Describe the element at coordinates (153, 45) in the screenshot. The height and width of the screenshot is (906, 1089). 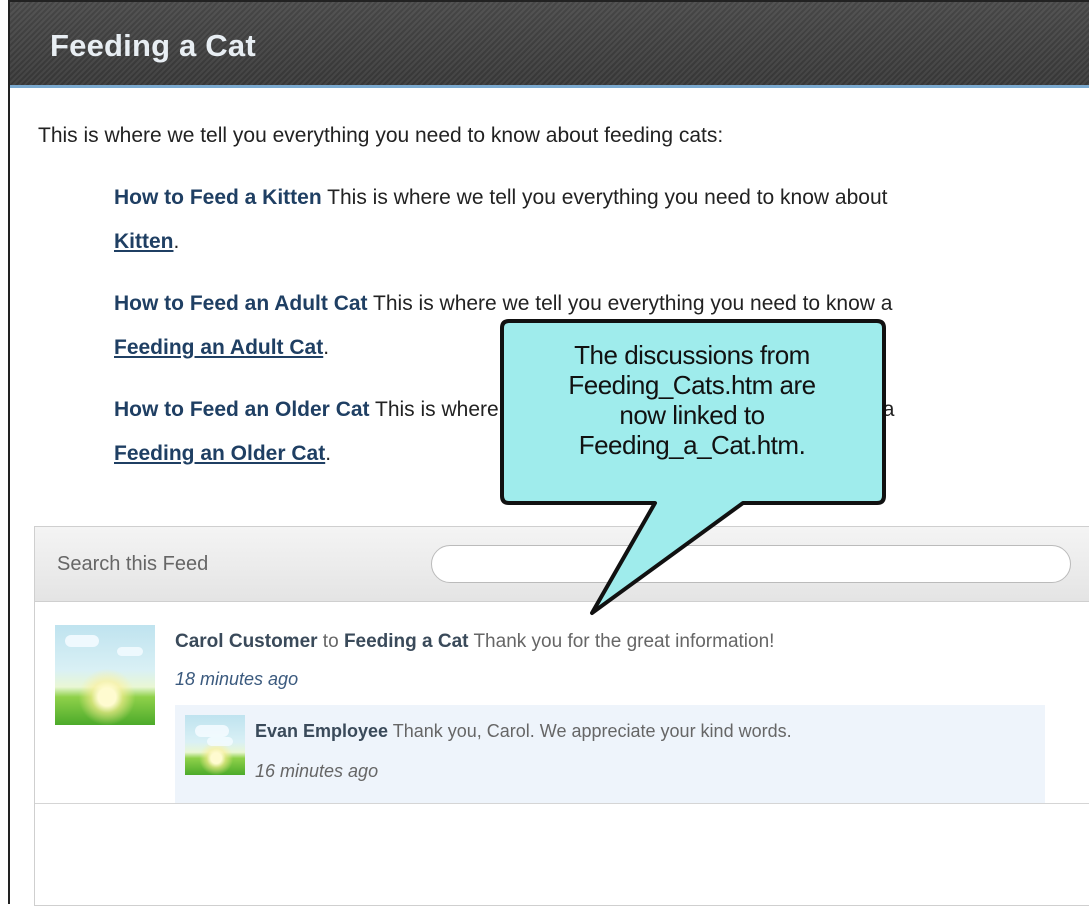
I see `page-title: Feeding a Cat` at that location.